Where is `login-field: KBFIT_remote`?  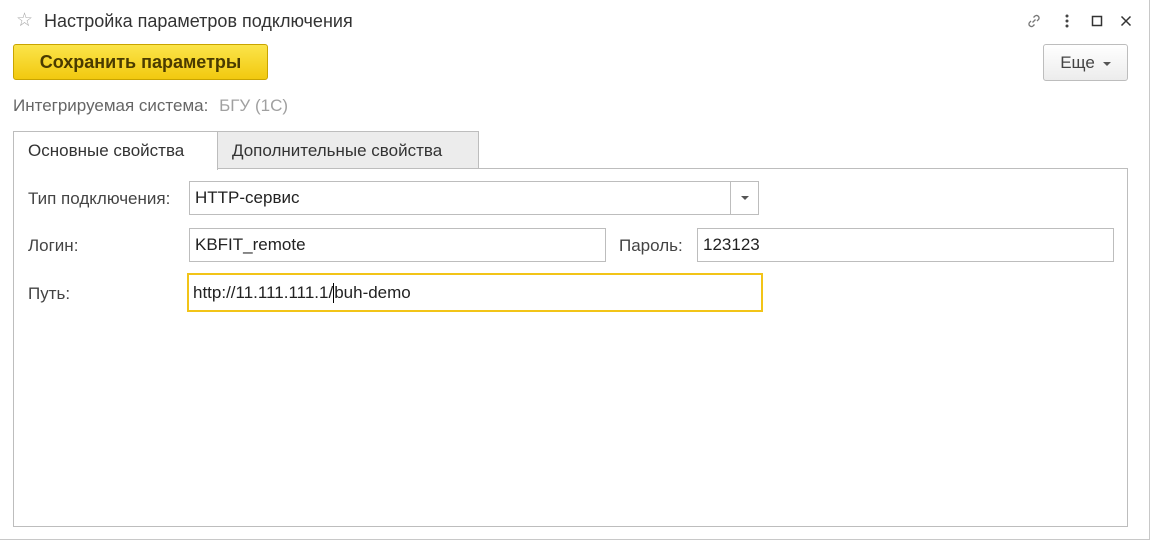
login-field: KBFIT_remote is located at coordinates (397, 245).